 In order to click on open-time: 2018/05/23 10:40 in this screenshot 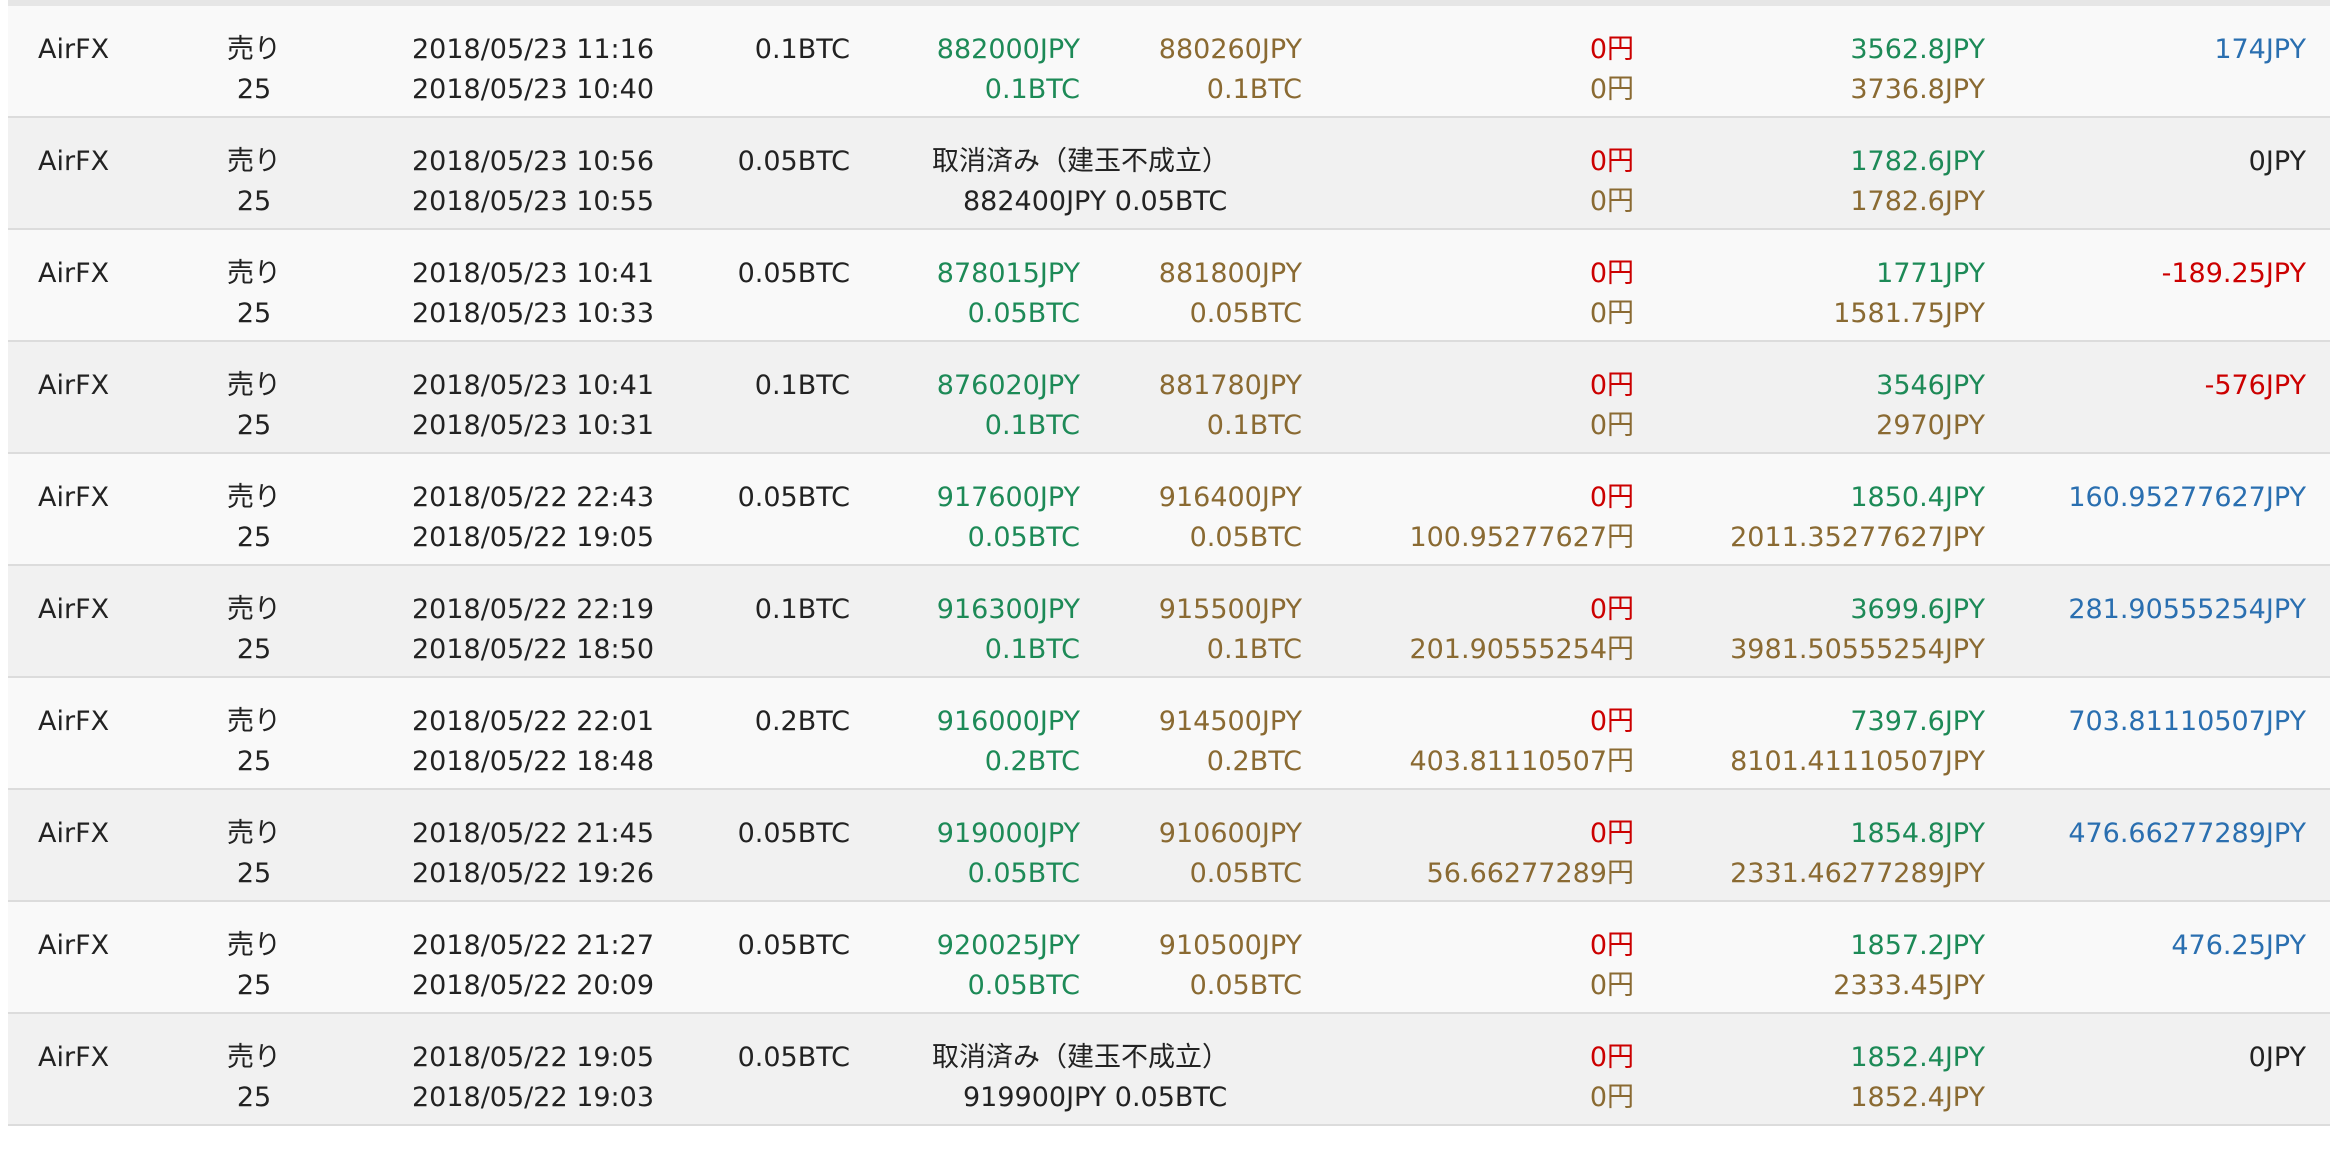, I will do `click(533, 89)`.